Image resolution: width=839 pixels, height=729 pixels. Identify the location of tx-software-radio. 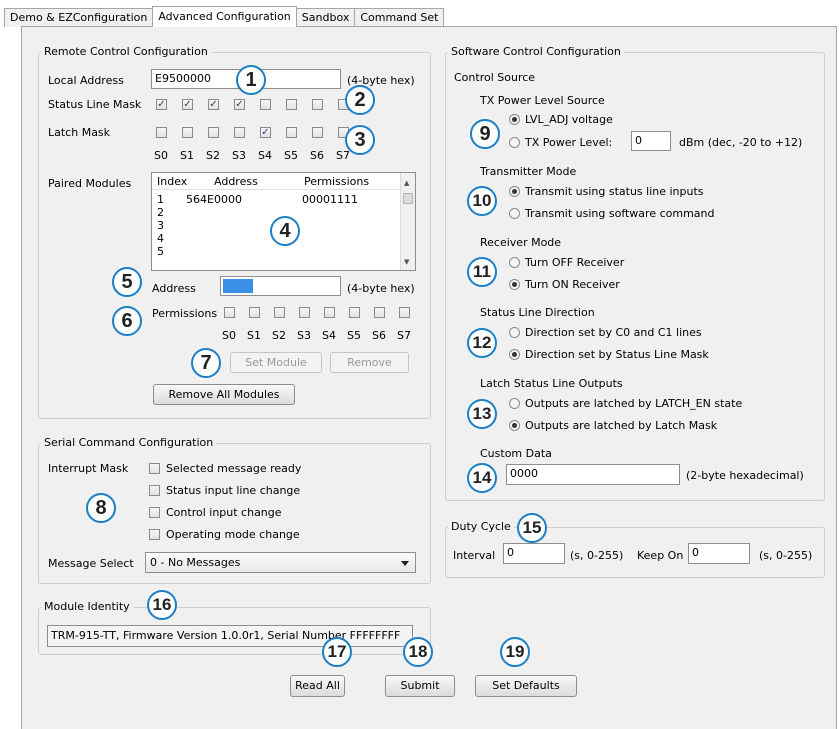
(514, 213).